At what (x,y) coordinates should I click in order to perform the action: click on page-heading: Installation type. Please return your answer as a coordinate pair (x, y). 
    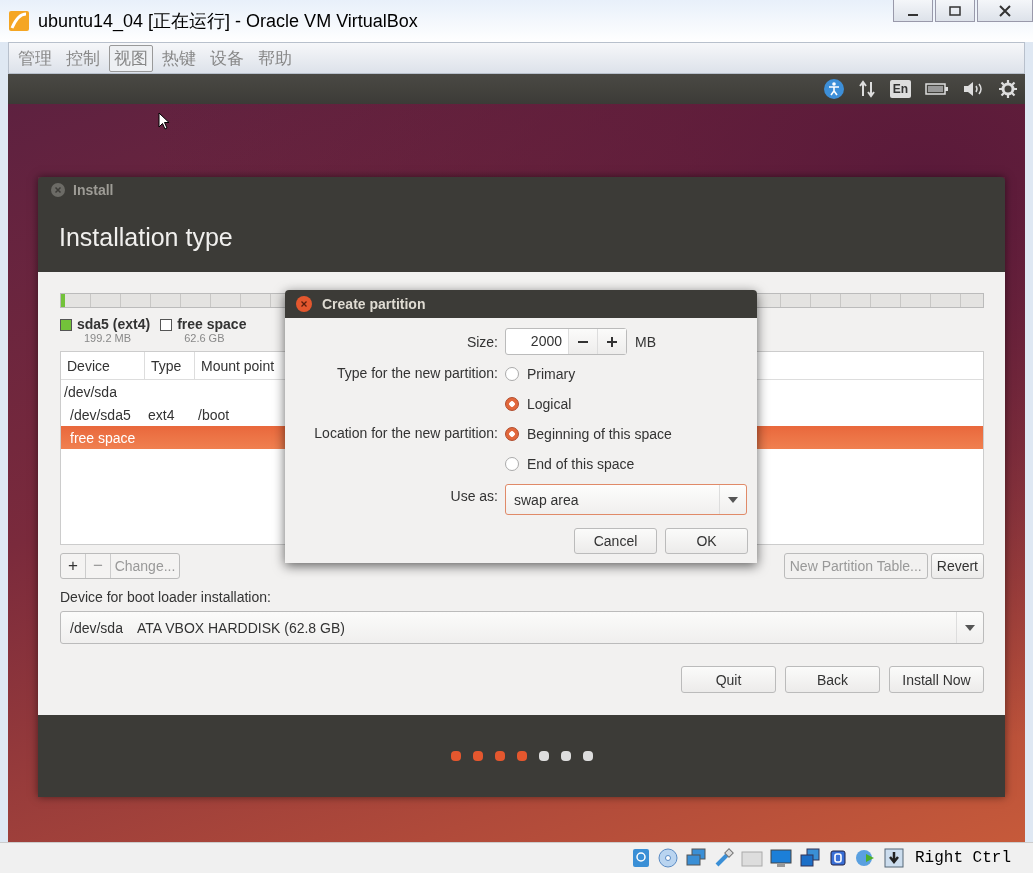
    Looking at the image, I should click on (146, 237).